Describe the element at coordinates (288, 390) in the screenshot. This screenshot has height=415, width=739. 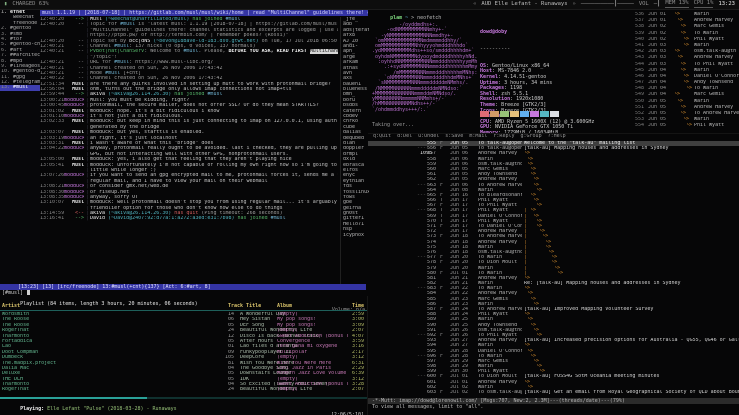
I see `track-album: (empty)` at that location.